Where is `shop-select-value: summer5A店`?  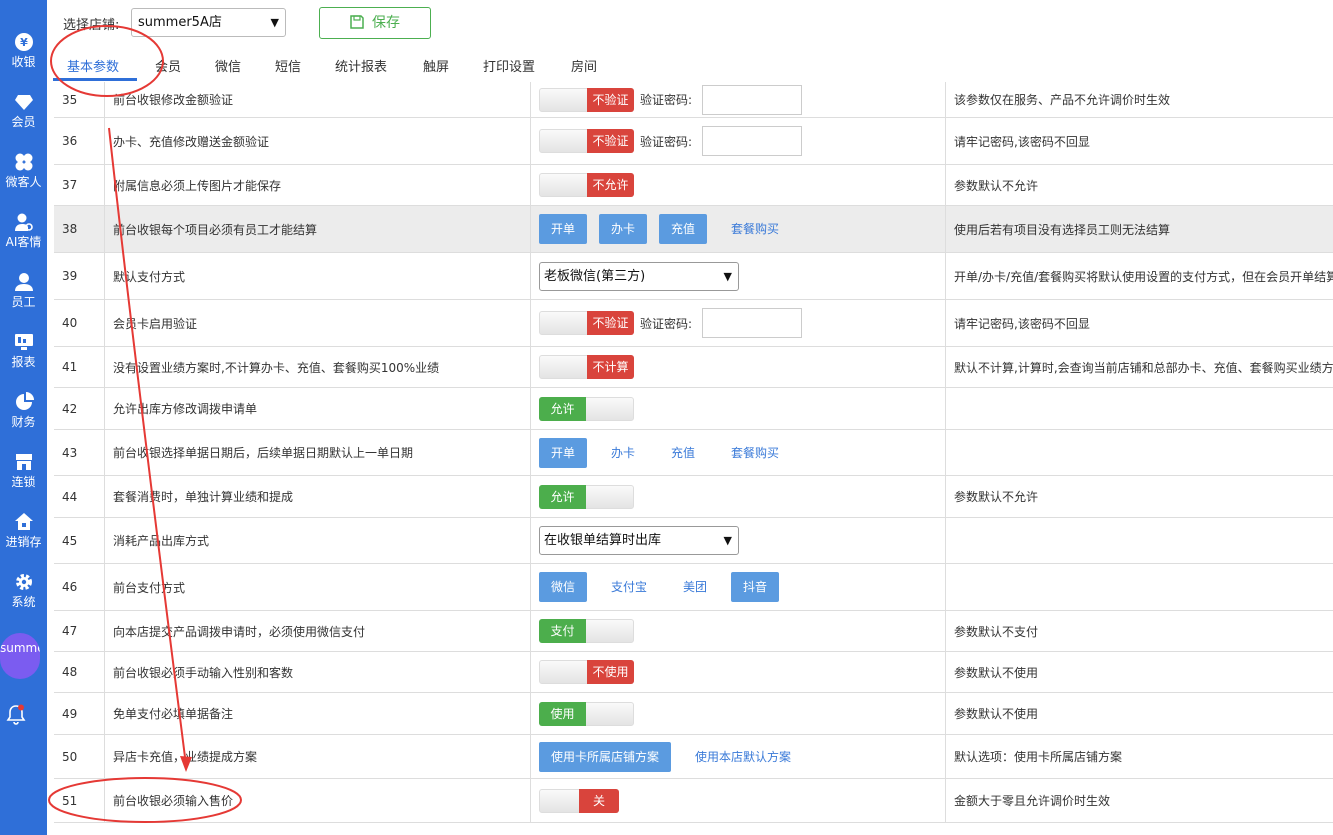
shop-select-value: summer5A店 is located at coordinates (180, 22).